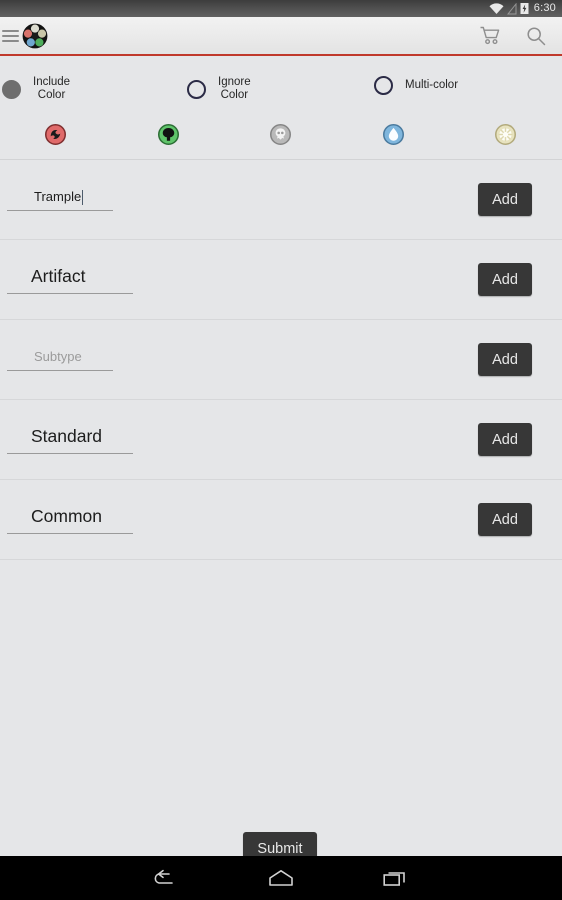 The width and height of the screenshot is (562, 900). Describe the element at coordinates (505, 199) in the screenshot. I see `add-ability-button: Add` at that location.